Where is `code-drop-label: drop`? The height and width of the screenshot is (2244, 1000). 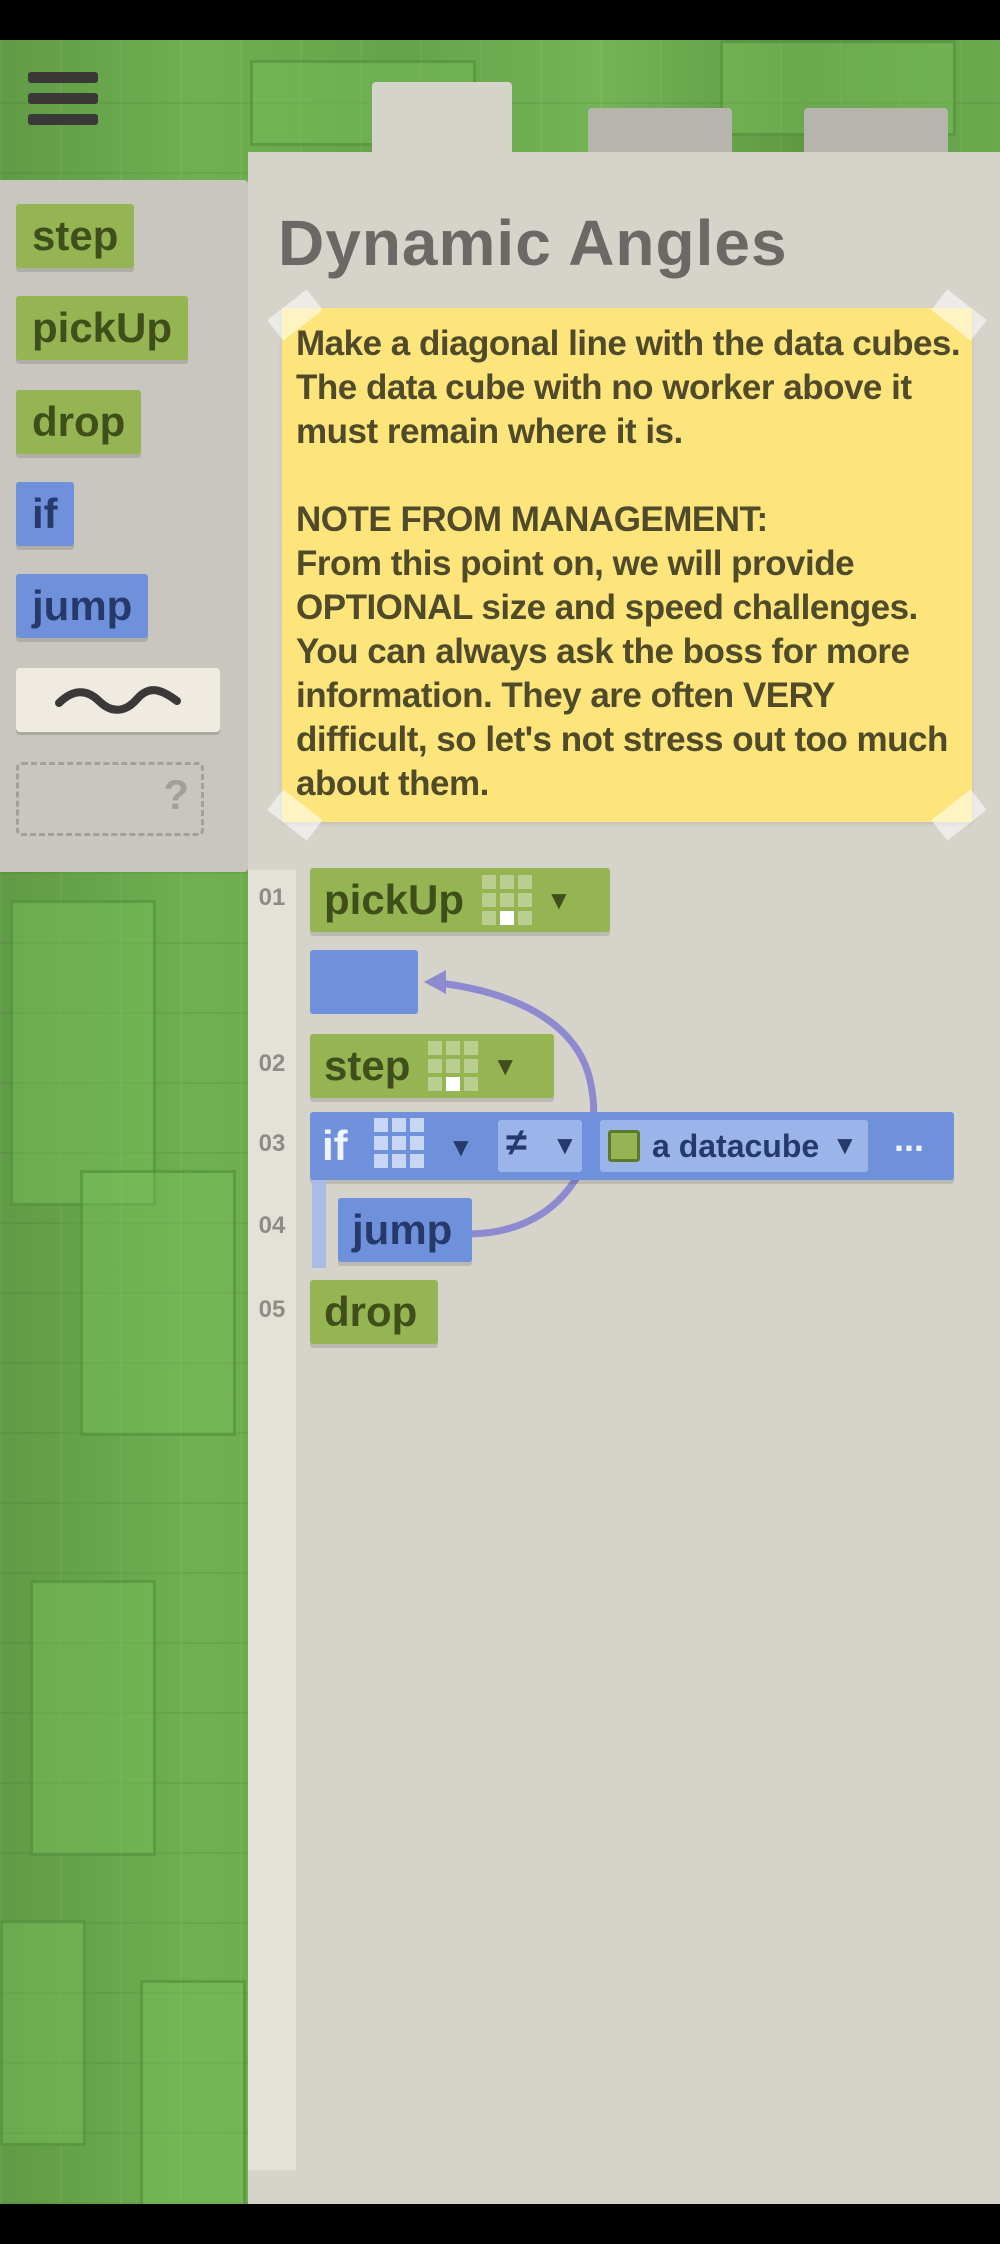 code-drop-label: drop is located at coordinates (371, 1311).